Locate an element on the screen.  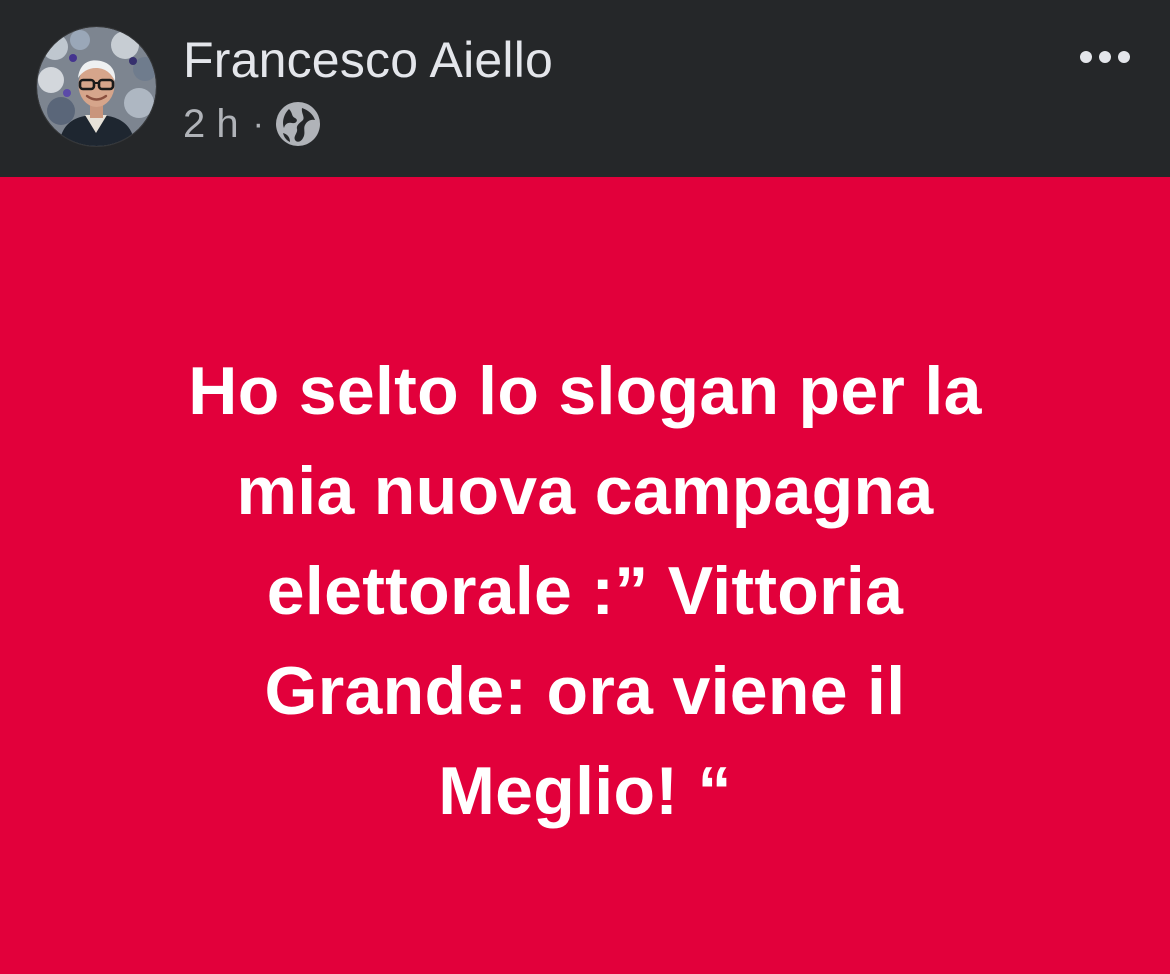
post-text-line-4: Grande: ora viene il is located at coordinates (585, 691).